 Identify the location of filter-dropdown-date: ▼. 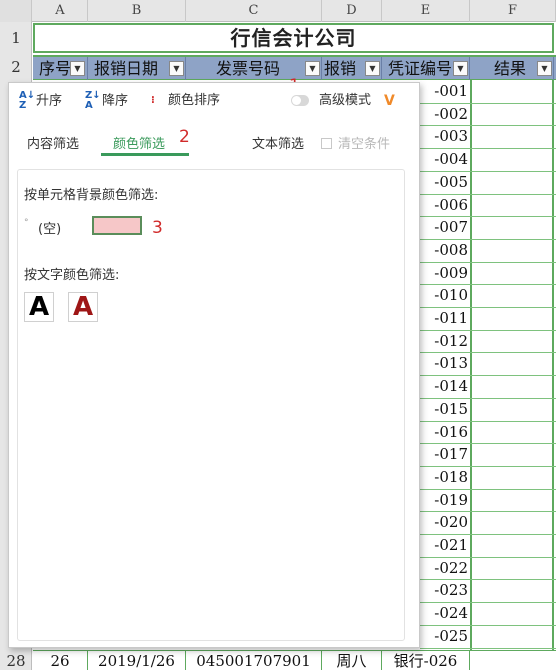
(176, 68).